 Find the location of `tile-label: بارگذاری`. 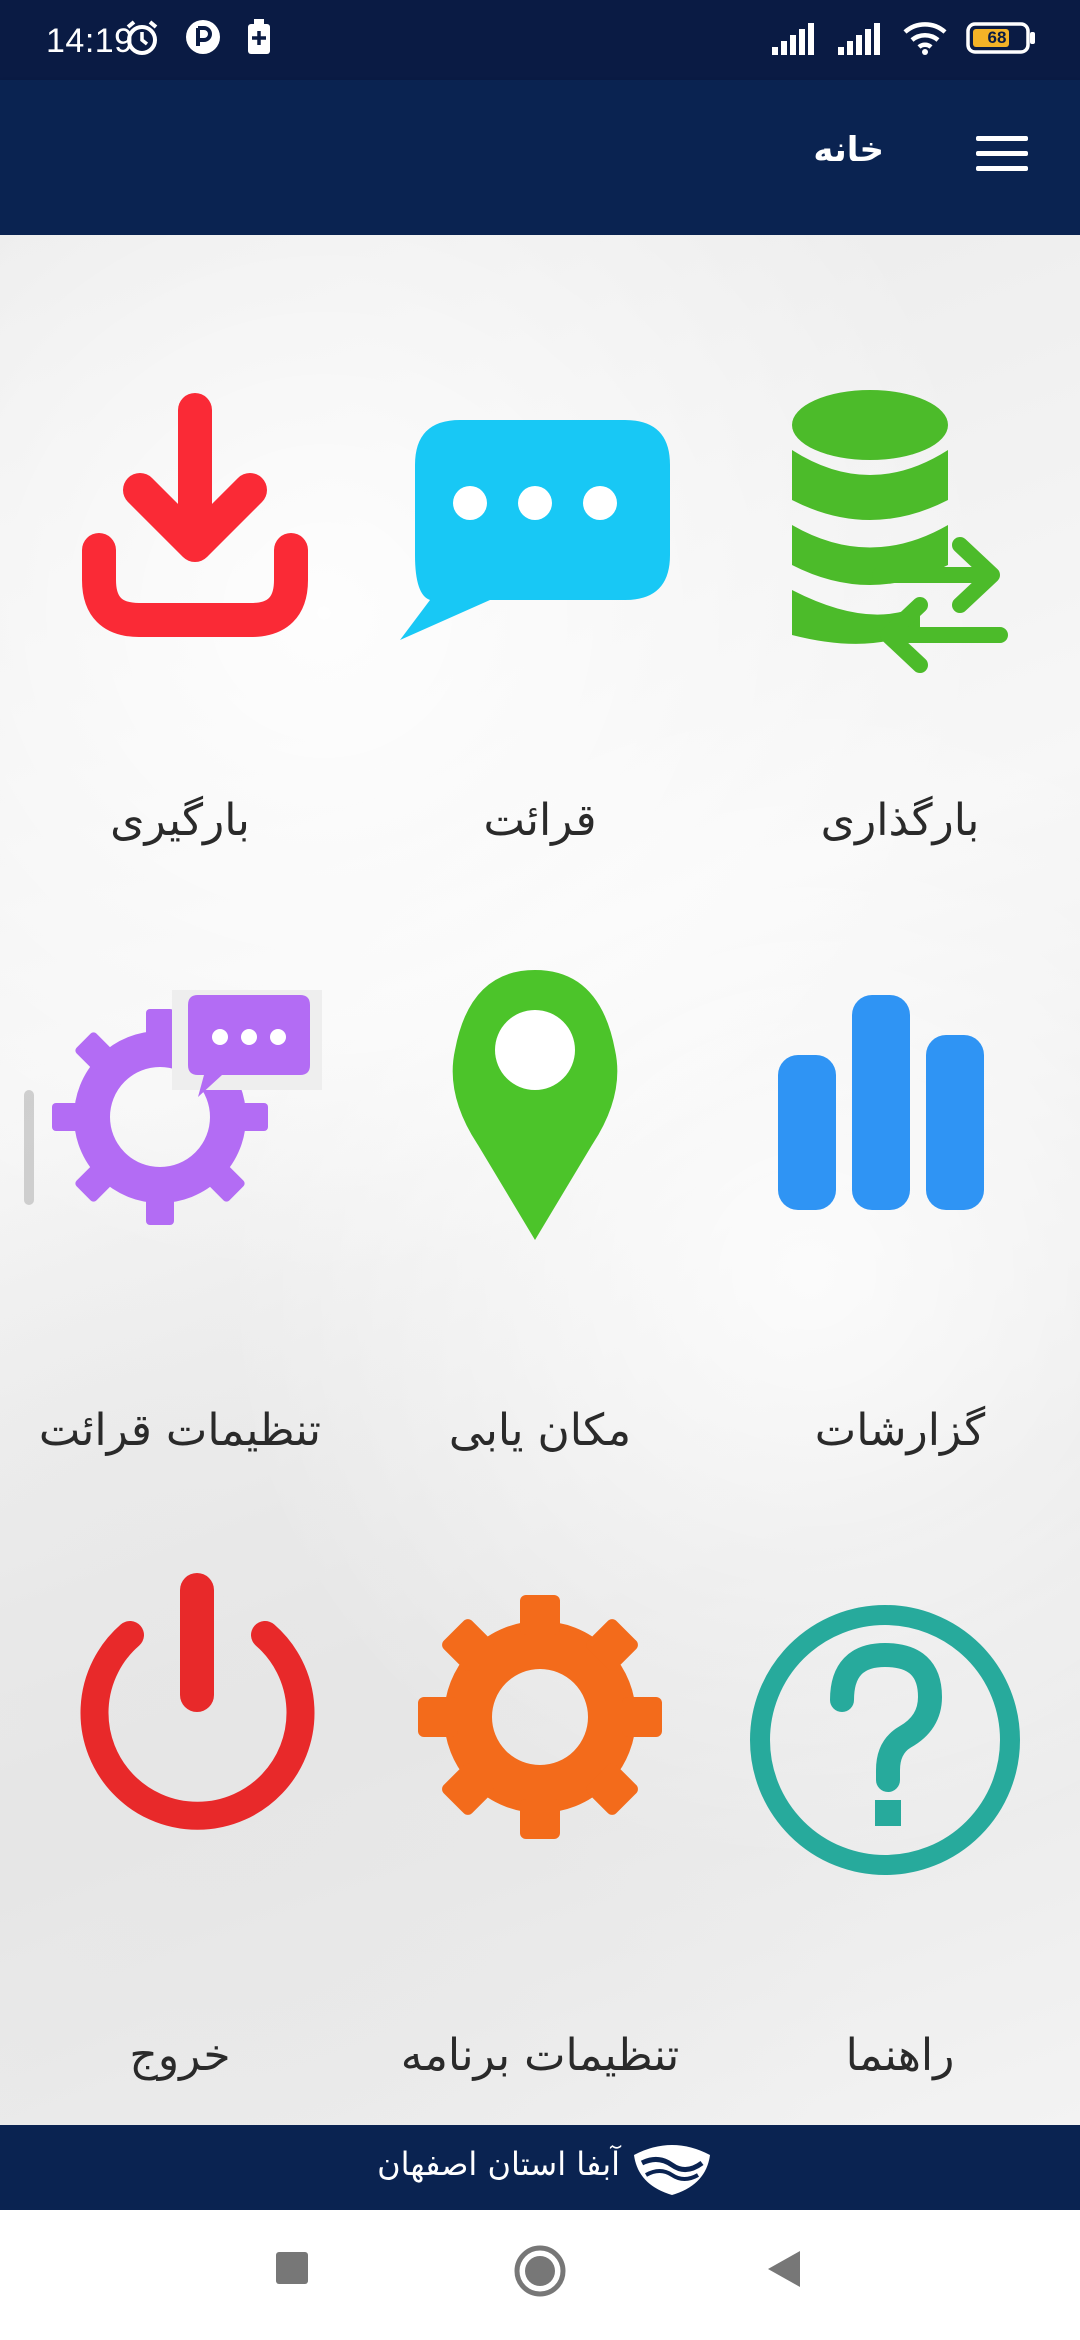

tile-label: بارگذاری is located at coordinates (900, 820).